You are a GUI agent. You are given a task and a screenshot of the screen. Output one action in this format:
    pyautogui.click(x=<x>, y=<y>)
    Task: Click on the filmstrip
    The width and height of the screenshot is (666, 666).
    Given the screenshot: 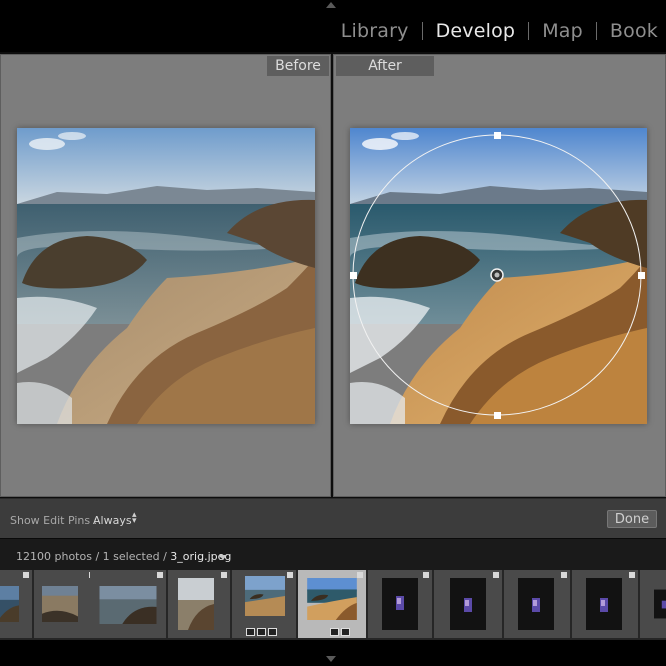 What is the action you would take?
    pyautogui.click(x=333, y=605)
    